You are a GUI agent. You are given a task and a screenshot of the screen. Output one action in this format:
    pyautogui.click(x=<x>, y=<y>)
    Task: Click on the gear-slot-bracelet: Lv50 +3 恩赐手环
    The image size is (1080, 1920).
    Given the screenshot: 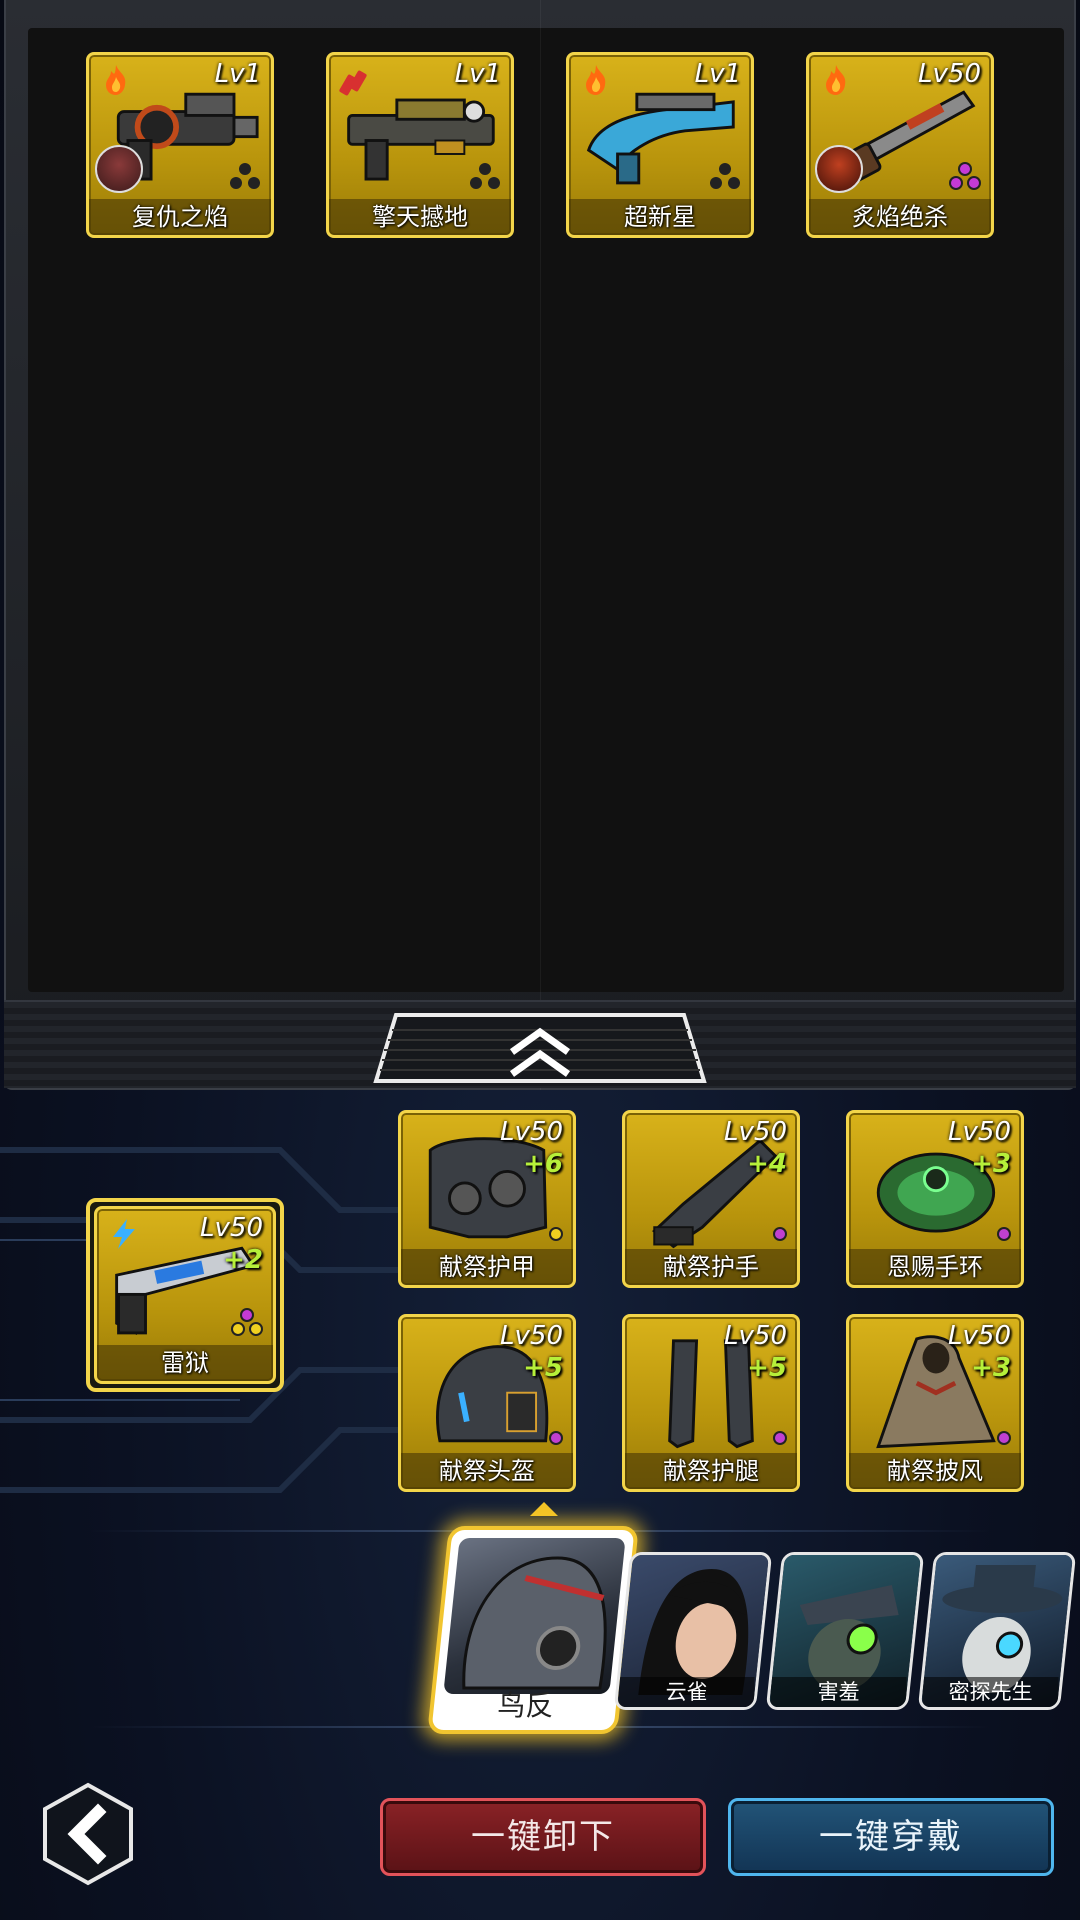 What is the action you would take?
    pyautogui.click(x=935, y=1199)
    